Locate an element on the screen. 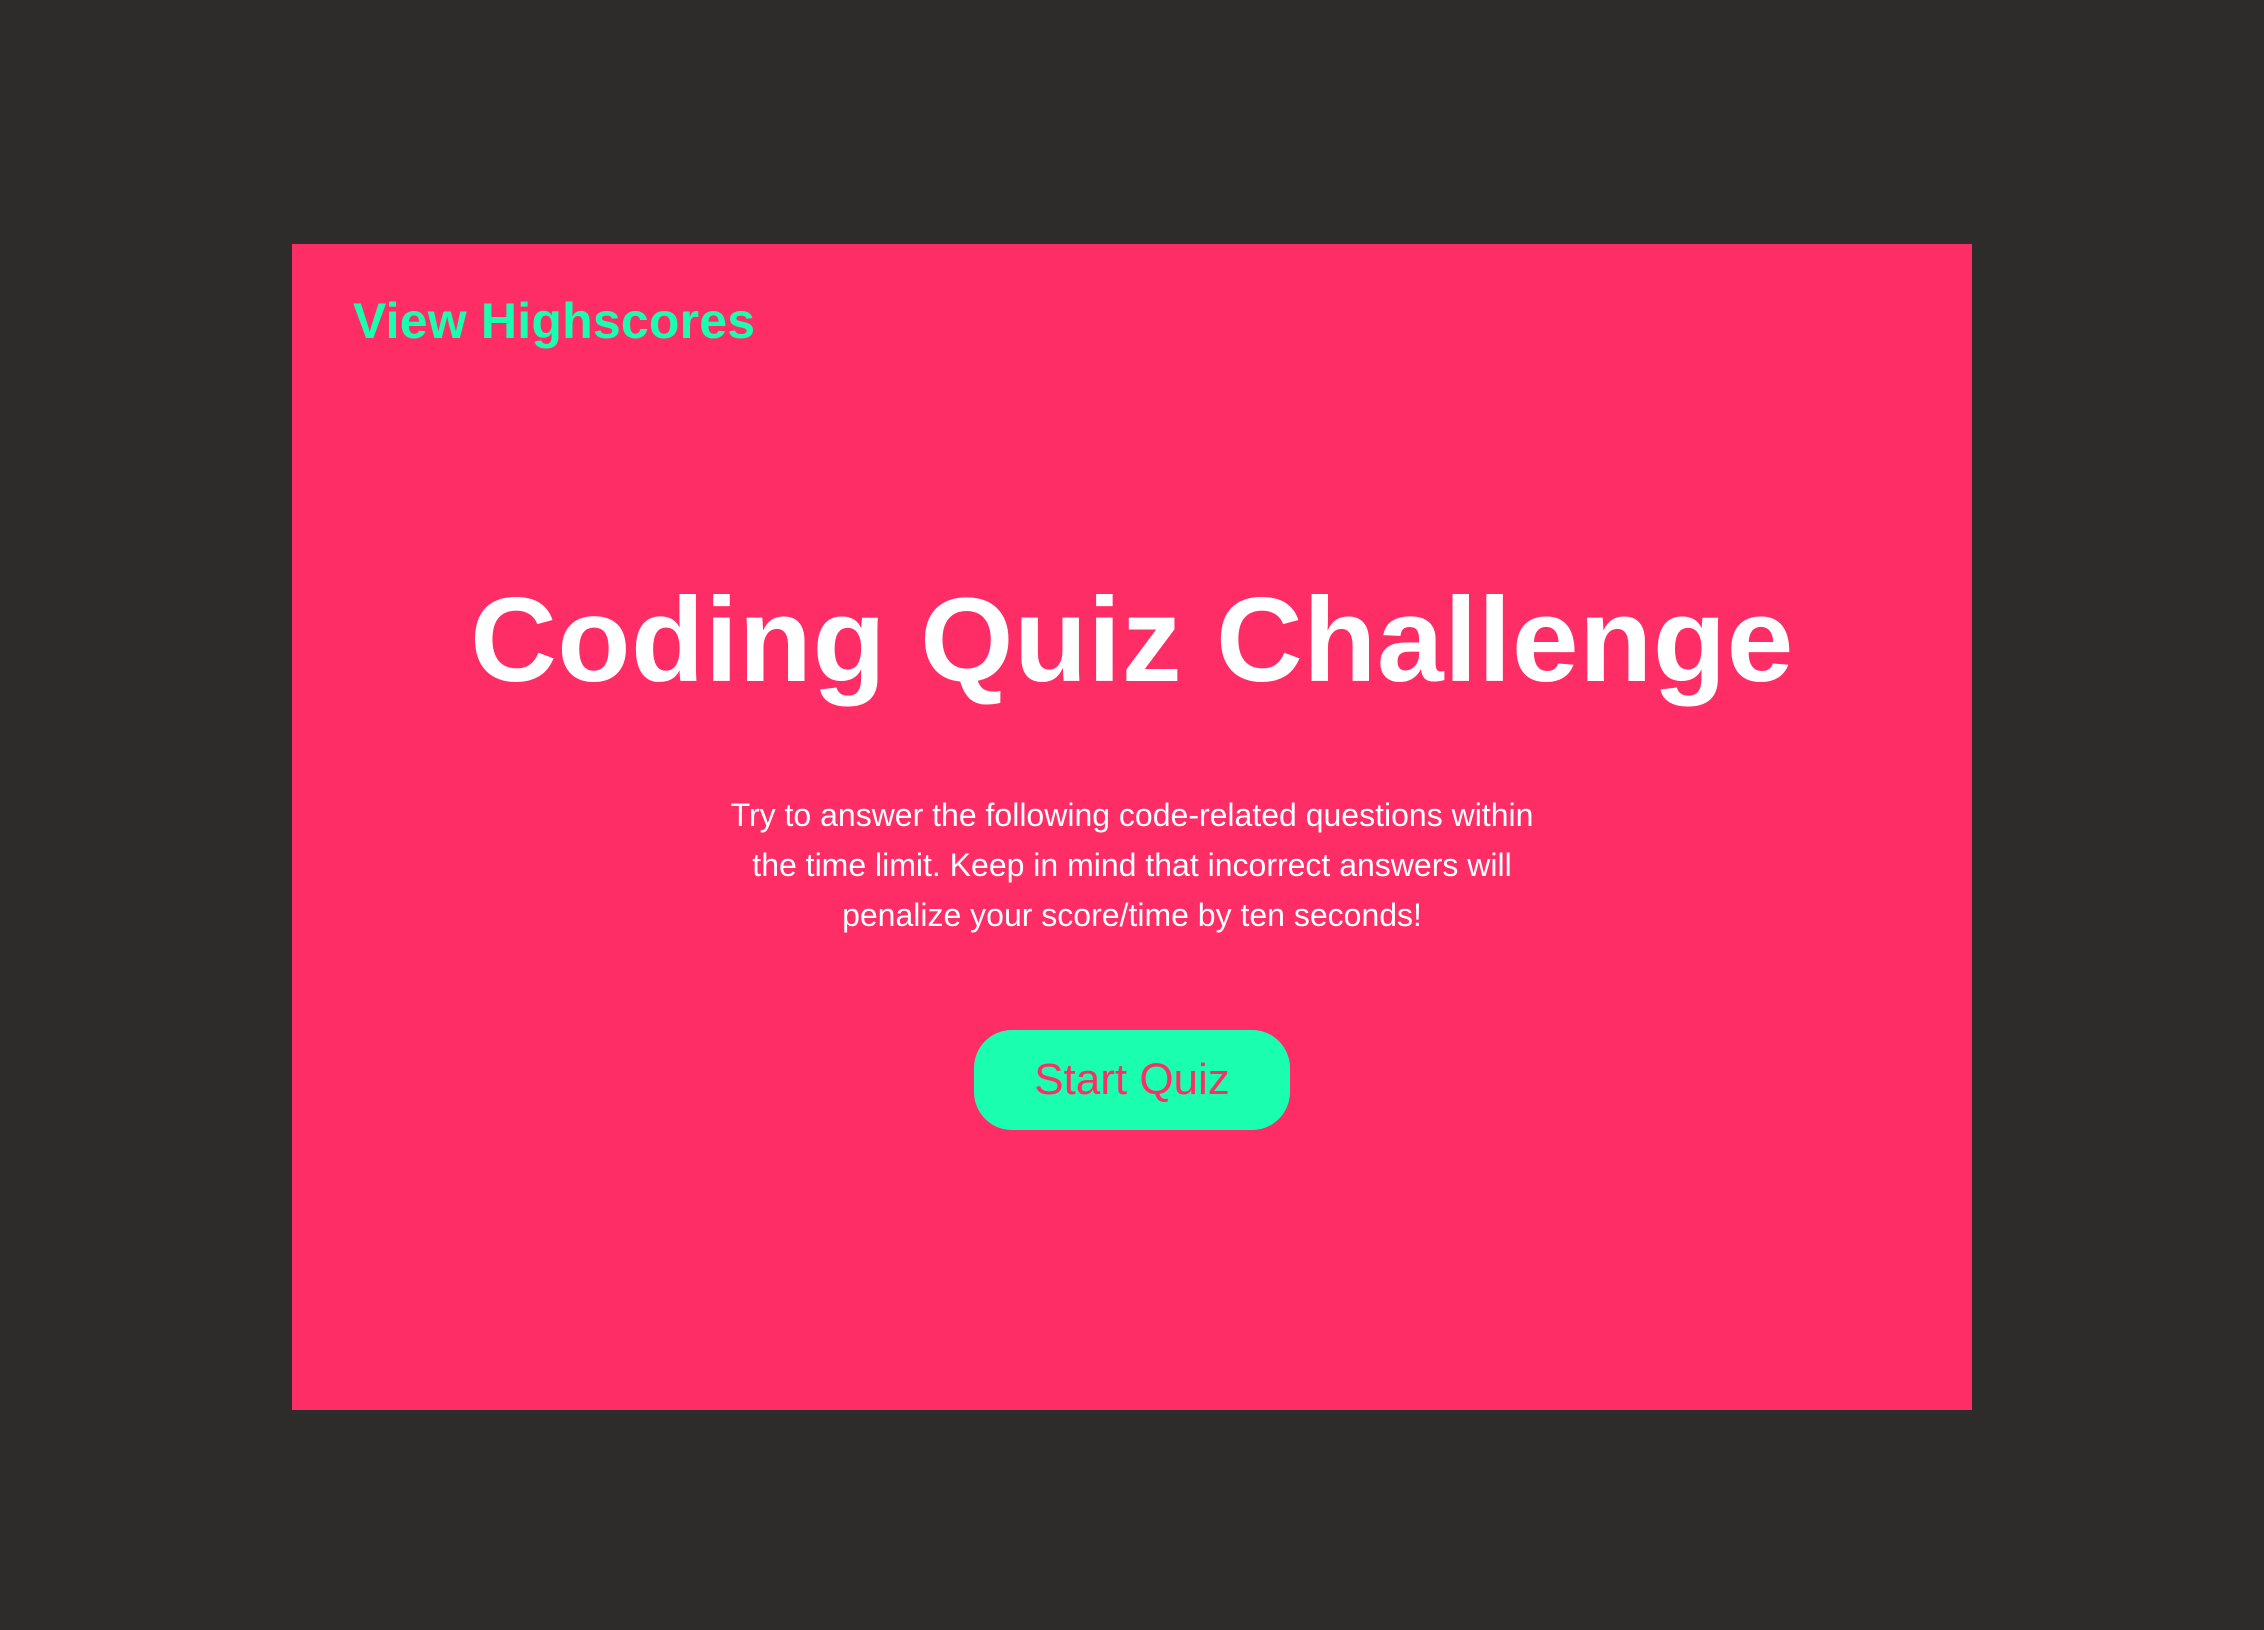 The image size is (2264, 1630). view-highscores-link: View Highscores is located at coordinates (554, 321).